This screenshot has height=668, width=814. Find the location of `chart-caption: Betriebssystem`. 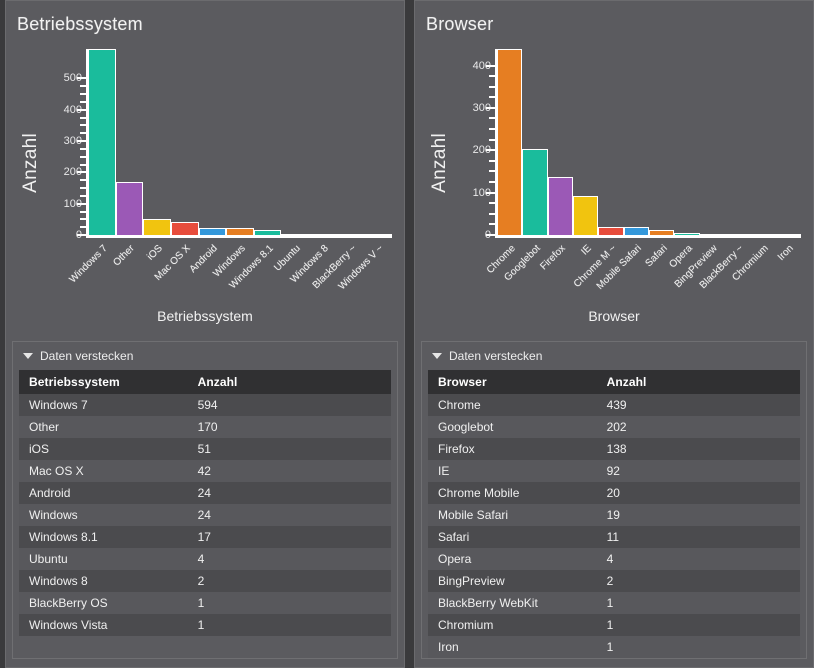

chart-caption: Betriebssystem is located at coordinates (205, 316).